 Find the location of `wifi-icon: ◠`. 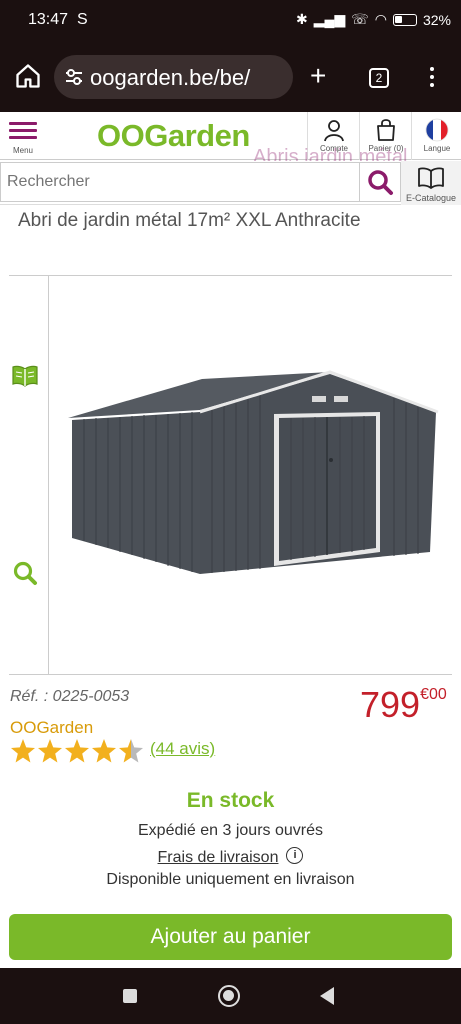

wifi-icon: ◠ is located at coordinates (380, 19).